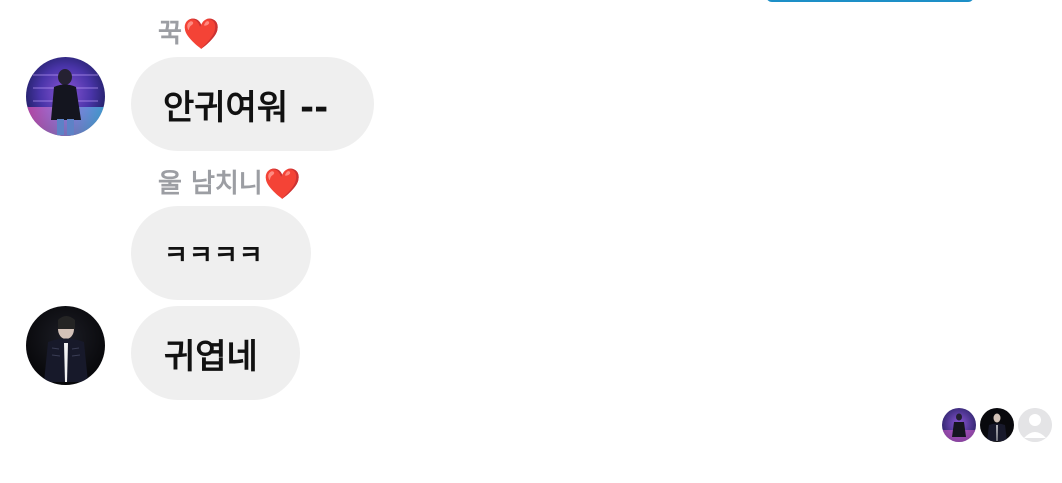 The width and height of the screenshot is (1062, 483). What do you see at coordinates (210, 184) in the screenshot?
I see `sender-name-2-text: 울 남치니` at bounding box center [210, 184].